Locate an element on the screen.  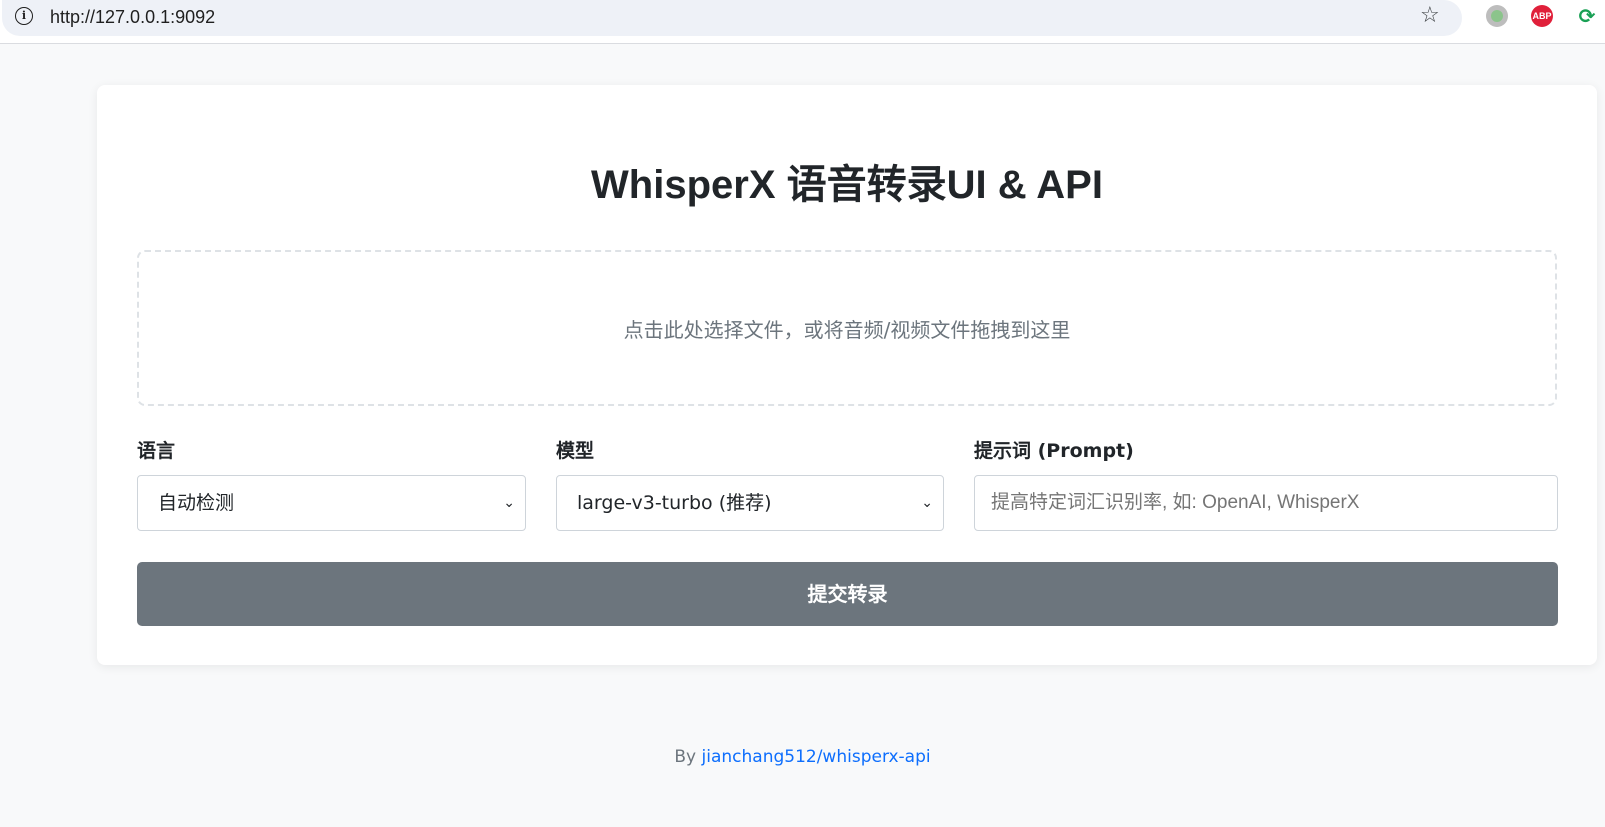
info-icon: i is located at coordinates (24, 16).